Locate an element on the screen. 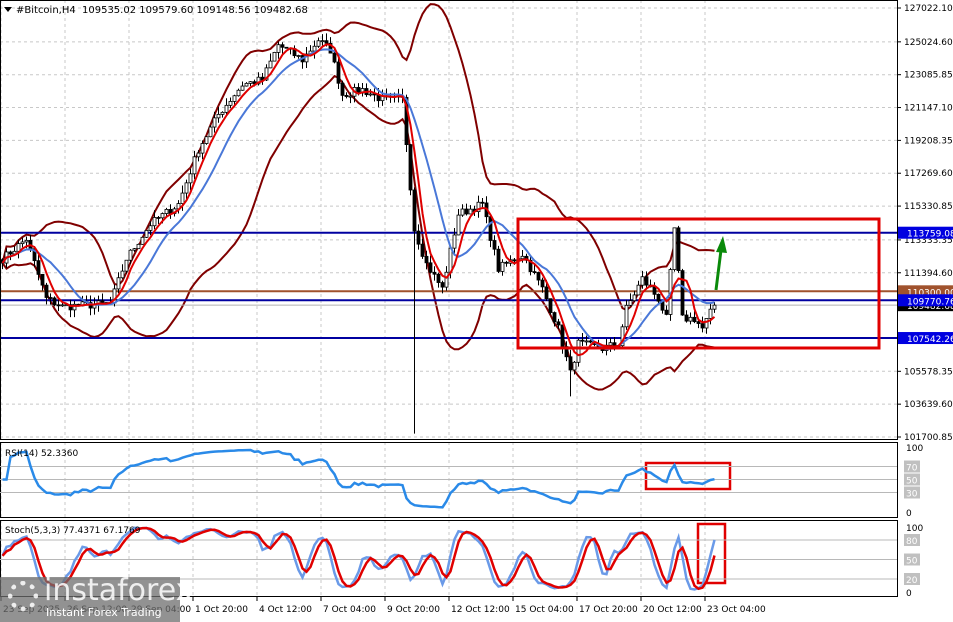 The image size is (953, 622). stoch-bound-label: 100 is located at coordinates (914, 529).